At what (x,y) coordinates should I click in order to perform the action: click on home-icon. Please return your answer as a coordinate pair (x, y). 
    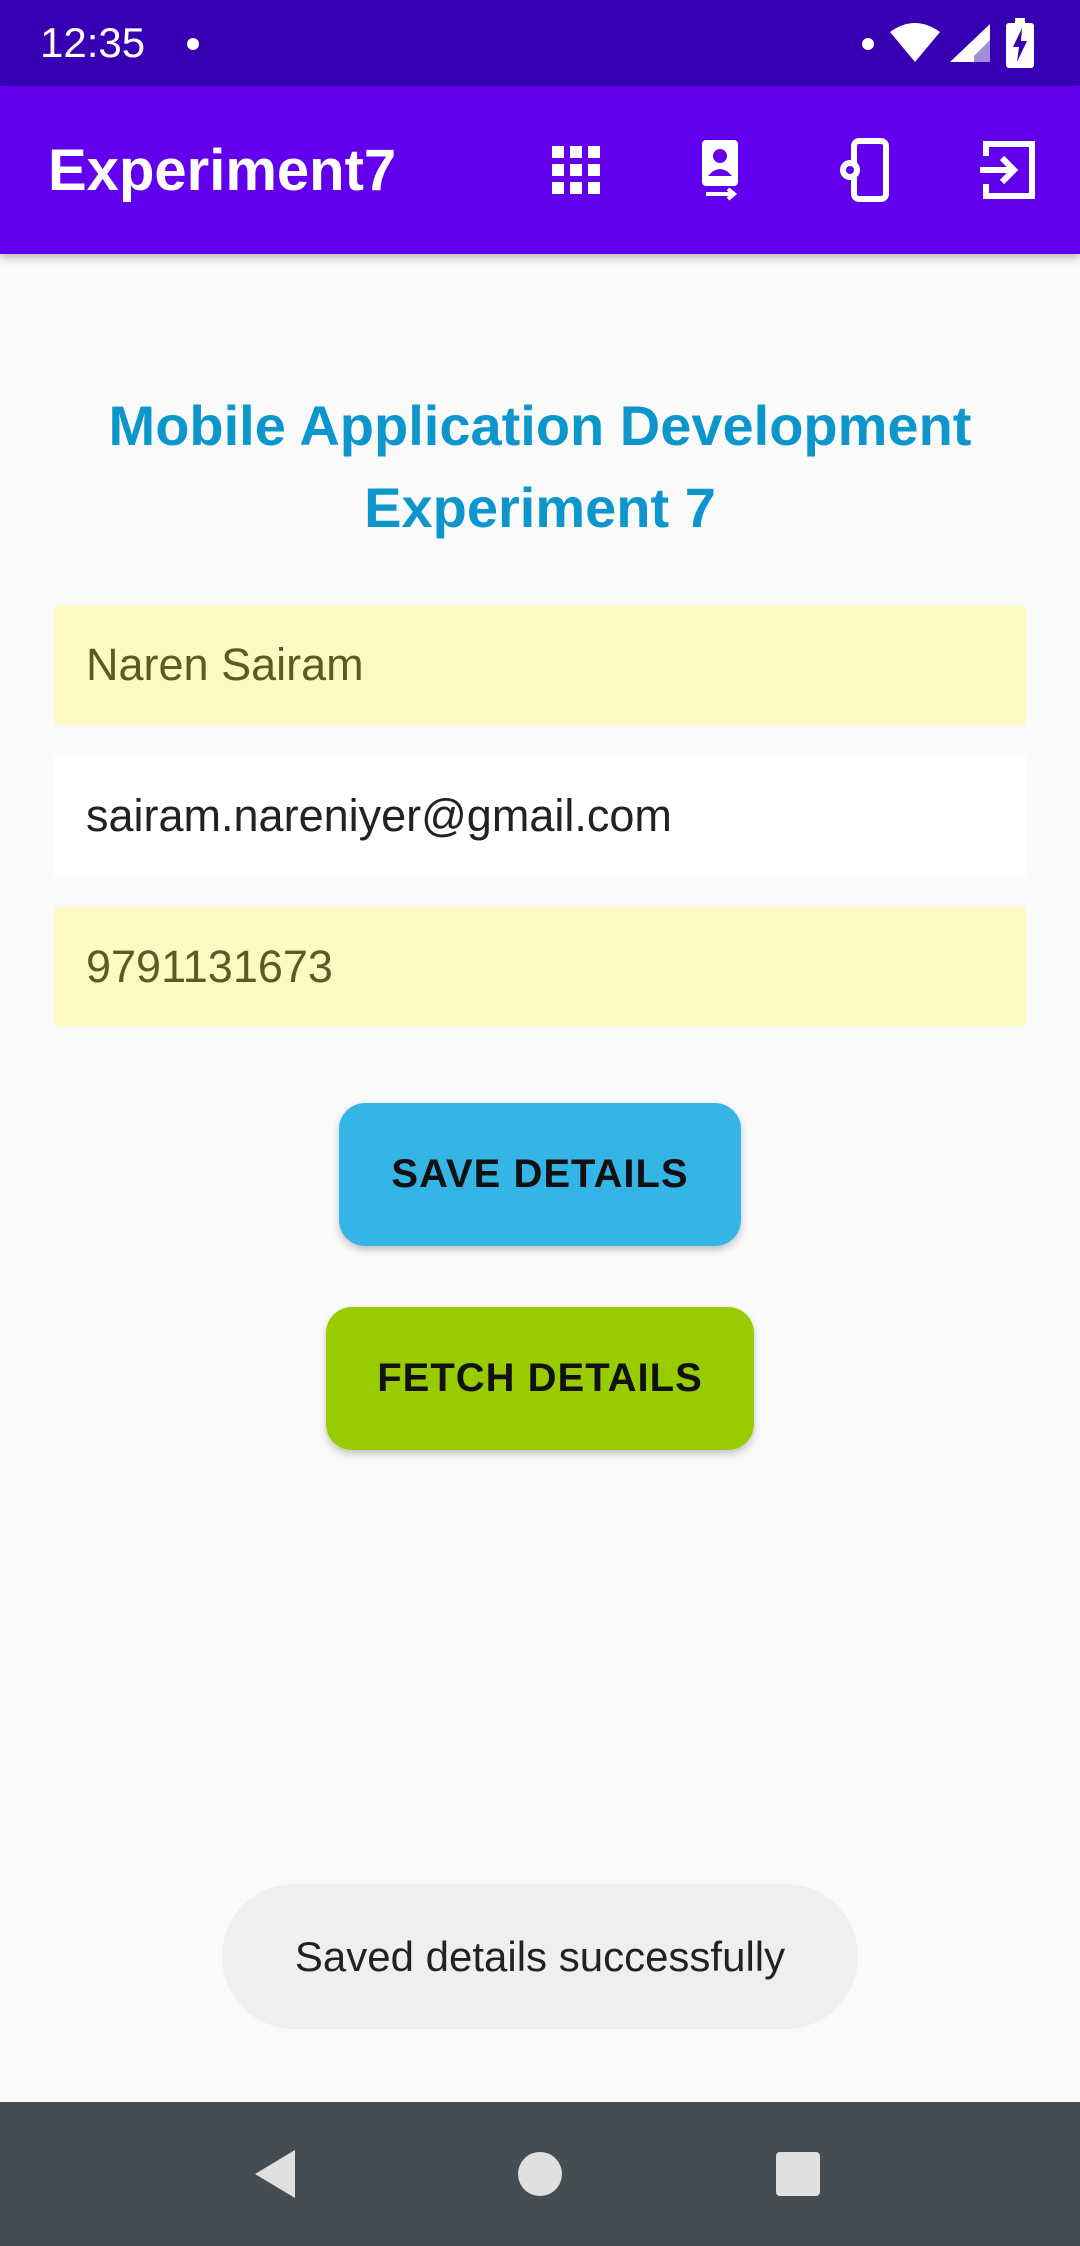
    Looking at the image, I should click on (540, 2174).